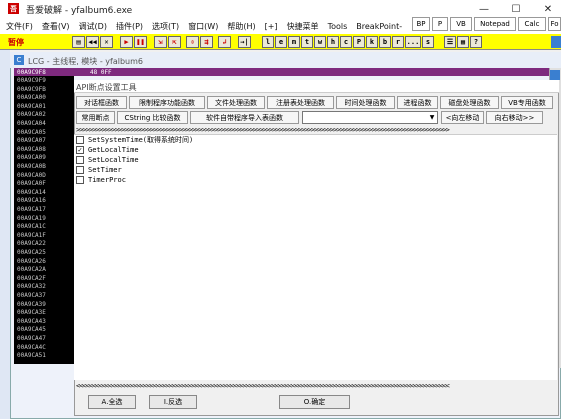 The image size is (561, 419). What do you see at coordinates (398, 42) in the screenshot?
I see `references-button: r` at bounding box center [398, 42].